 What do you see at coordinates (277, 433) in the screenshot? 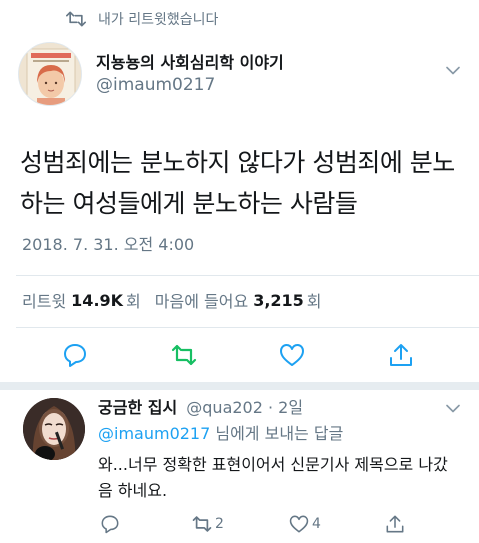
I see `reply-to-suffix: 님에게 보내는 답글` at bounding box center [277, 433].